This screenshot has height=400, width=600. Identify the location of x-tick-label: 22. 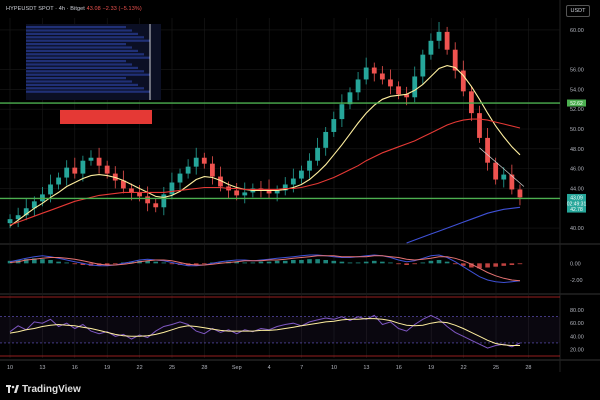
(464, 368).